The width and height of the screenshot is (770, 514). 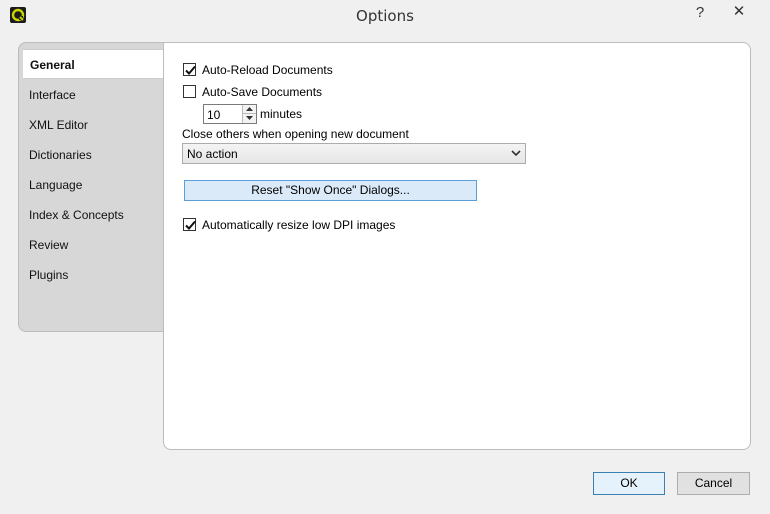 I want to click on arrow-down-icon, so click(x=249, y=118).